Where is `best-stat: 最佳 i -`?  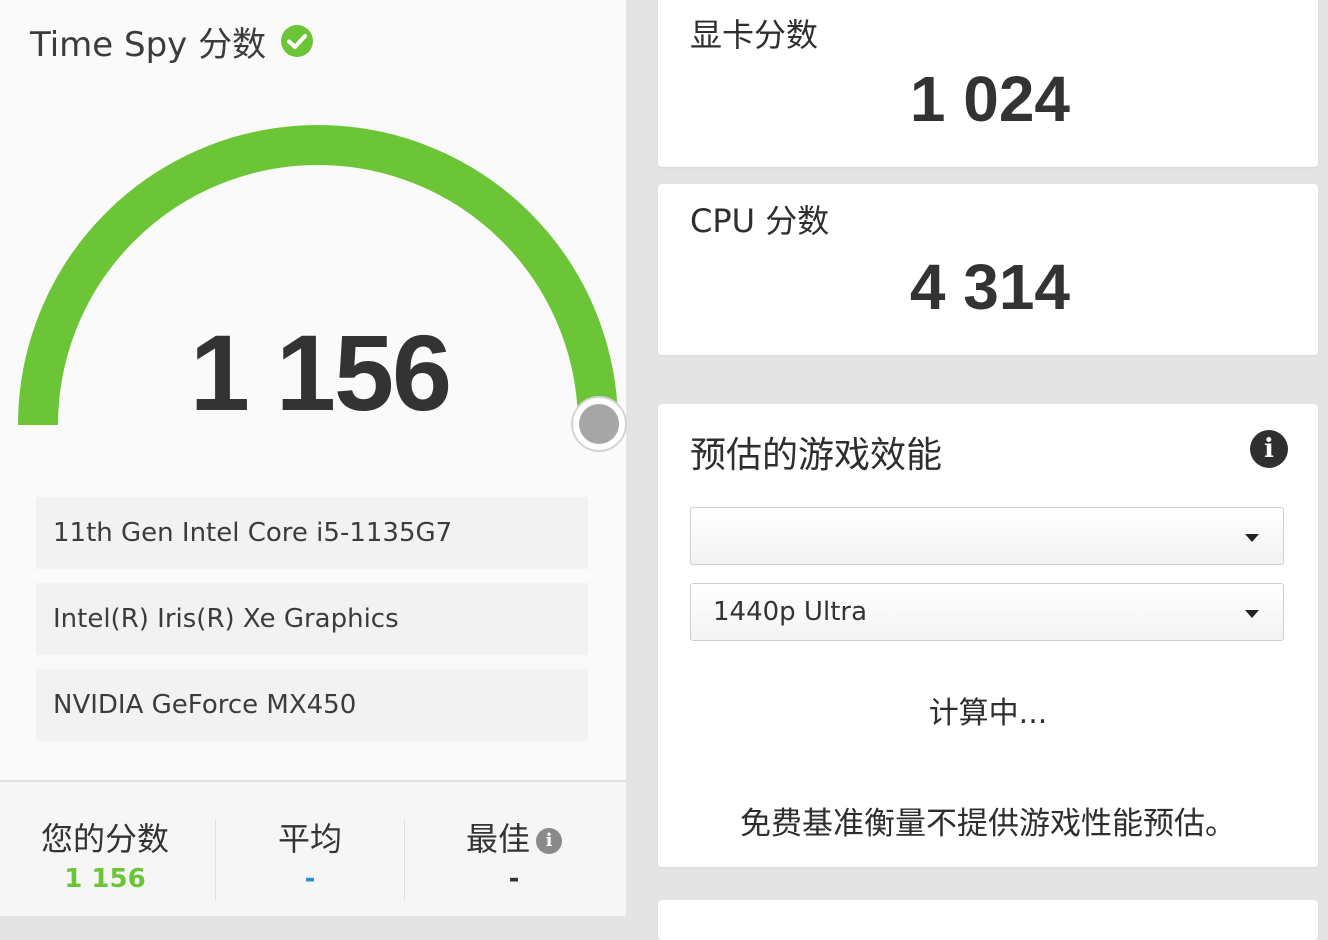
best-stat: 最佳 i - is located at coordinates (514, 849).